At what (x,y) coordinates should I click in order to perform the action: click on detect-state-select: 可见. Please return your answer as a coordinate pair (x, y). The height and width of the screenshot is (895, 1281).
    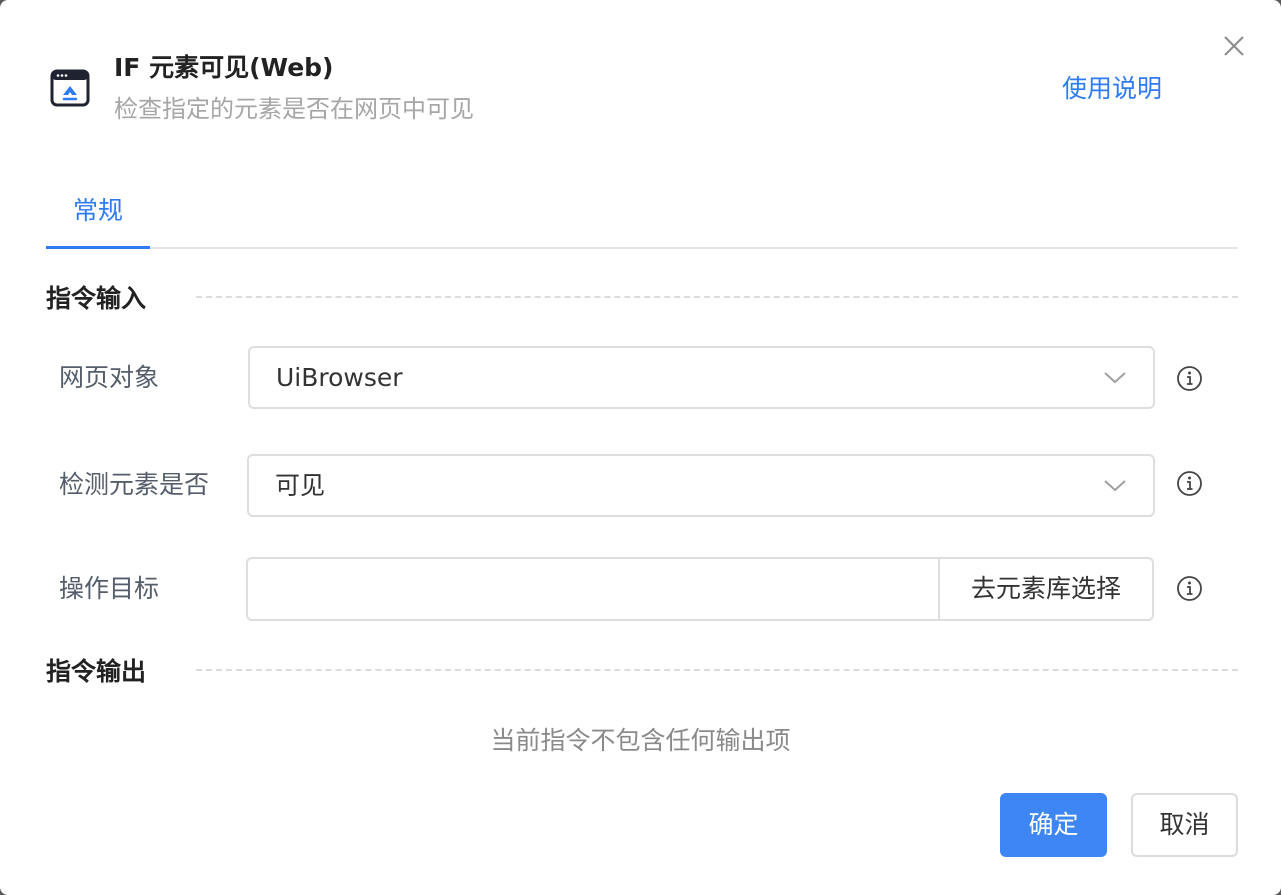
    Looking at the image, I should click on (701, 485).